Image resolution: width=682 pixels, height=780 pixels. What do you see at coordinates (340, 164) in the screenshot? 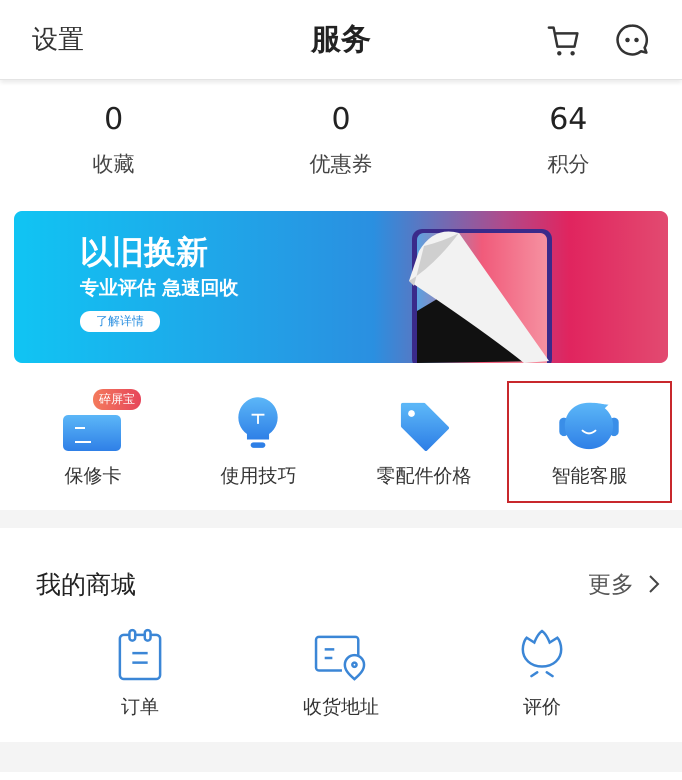
I see `stat-label: 优惠券` at bounding box center [340, 164].